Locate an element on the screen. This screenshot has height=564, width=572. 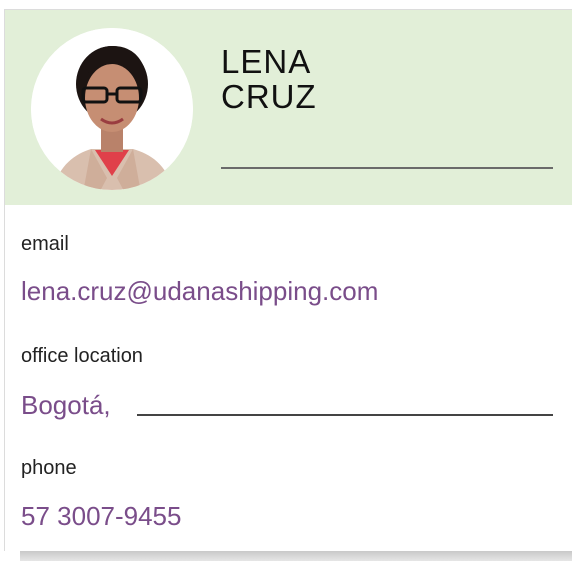
contact-name: LENA CRUZ is located at coordinates (269, 79).